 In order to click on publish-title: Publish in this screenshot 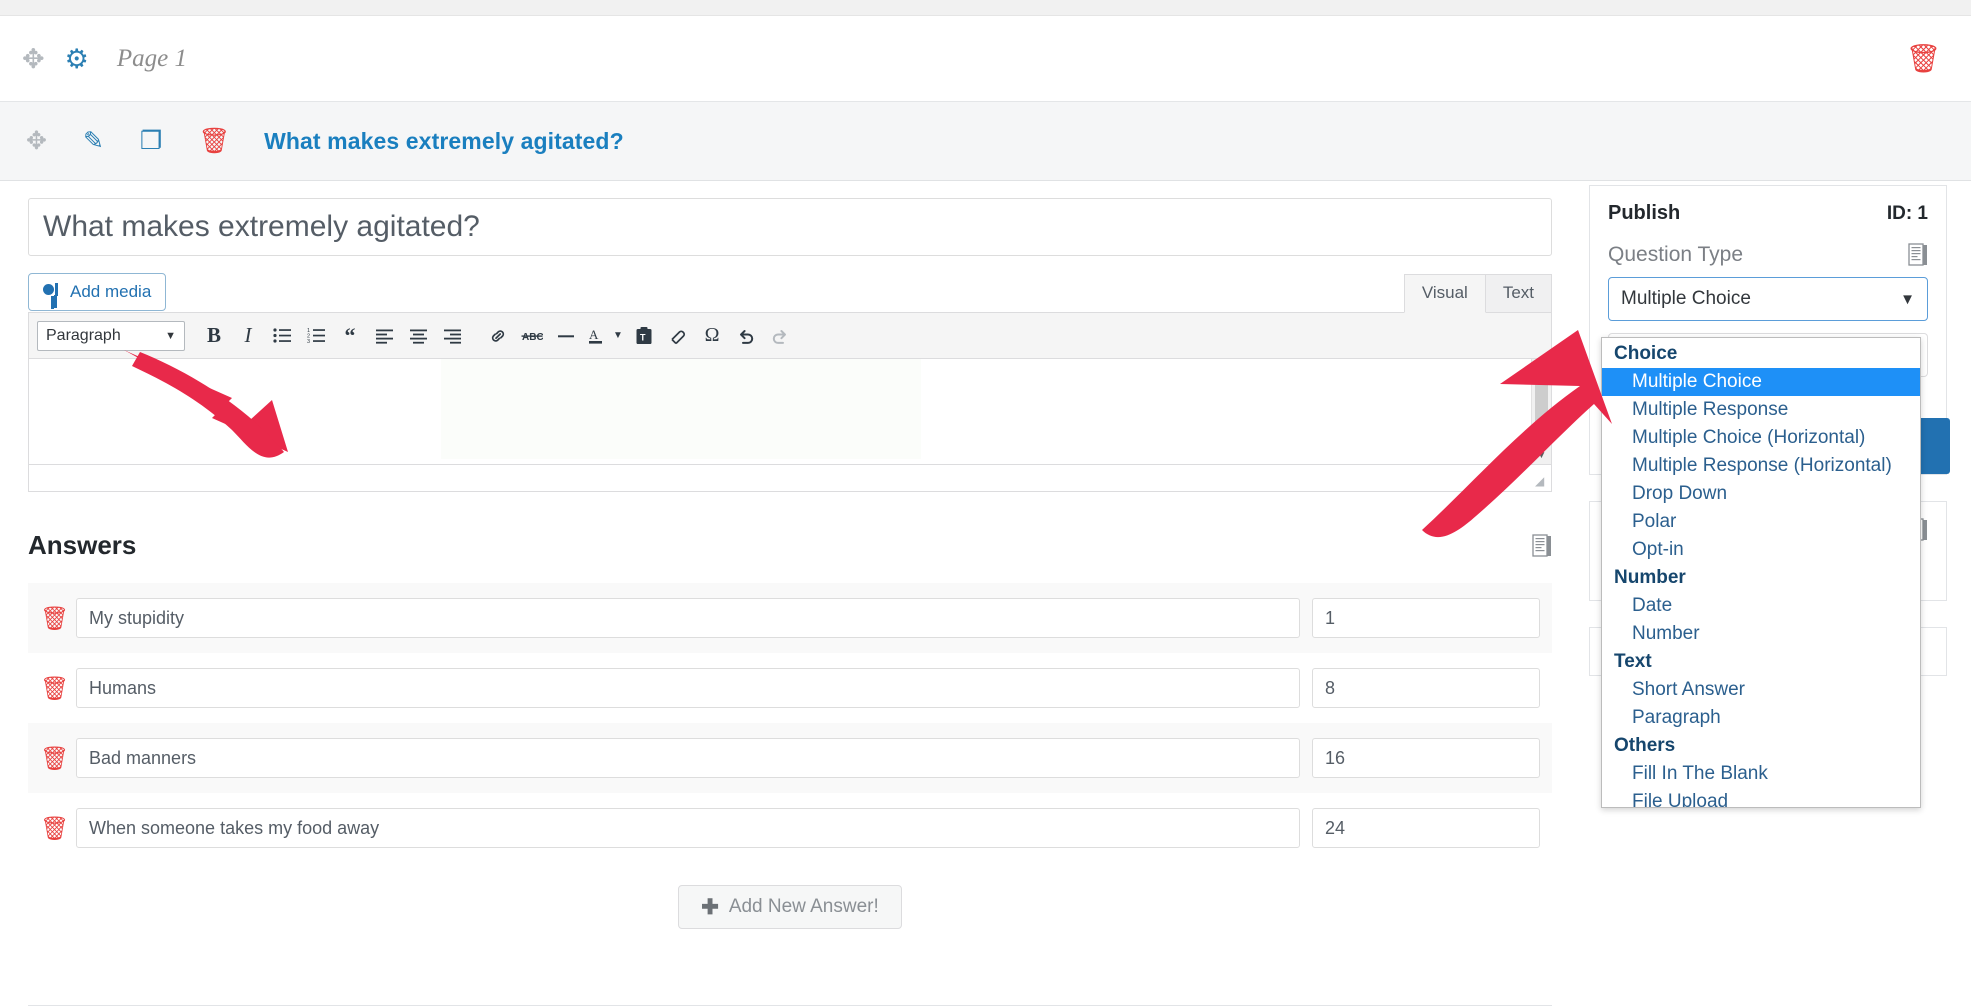, I will do `click(1644, 213)`.